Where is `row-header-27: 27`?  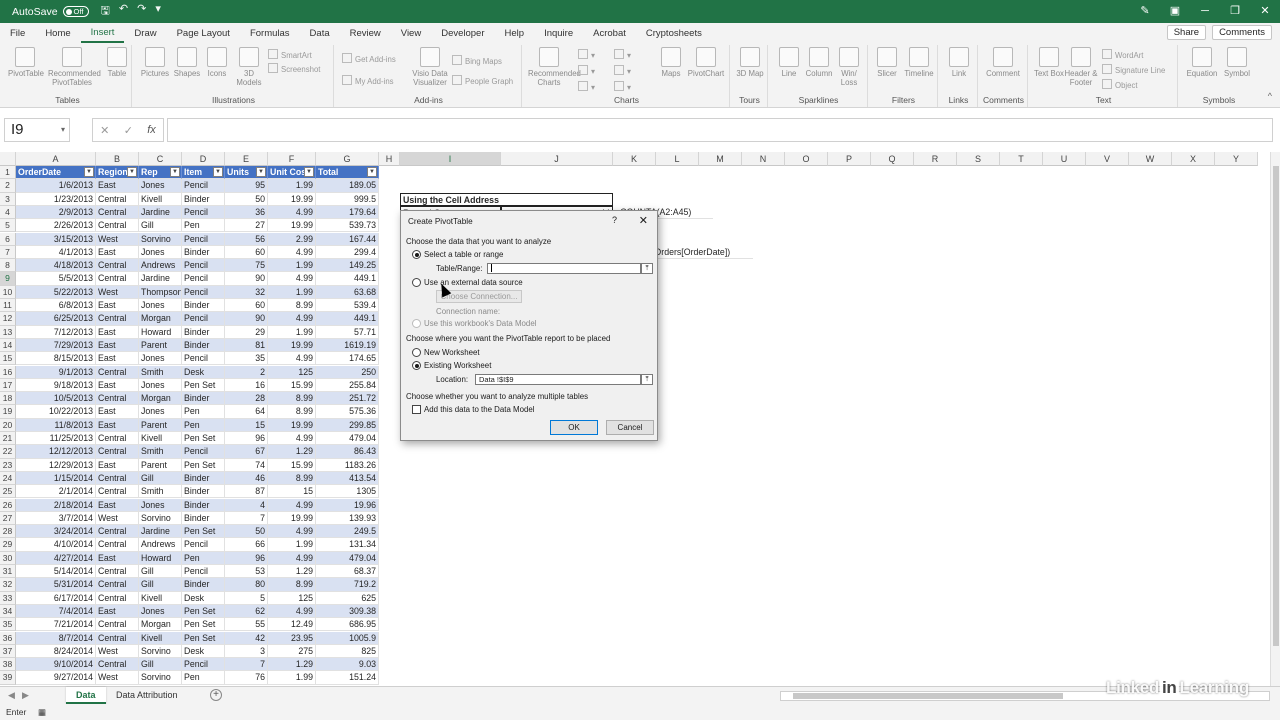 row-header-27: 27 is located at coordinates (8, 518).